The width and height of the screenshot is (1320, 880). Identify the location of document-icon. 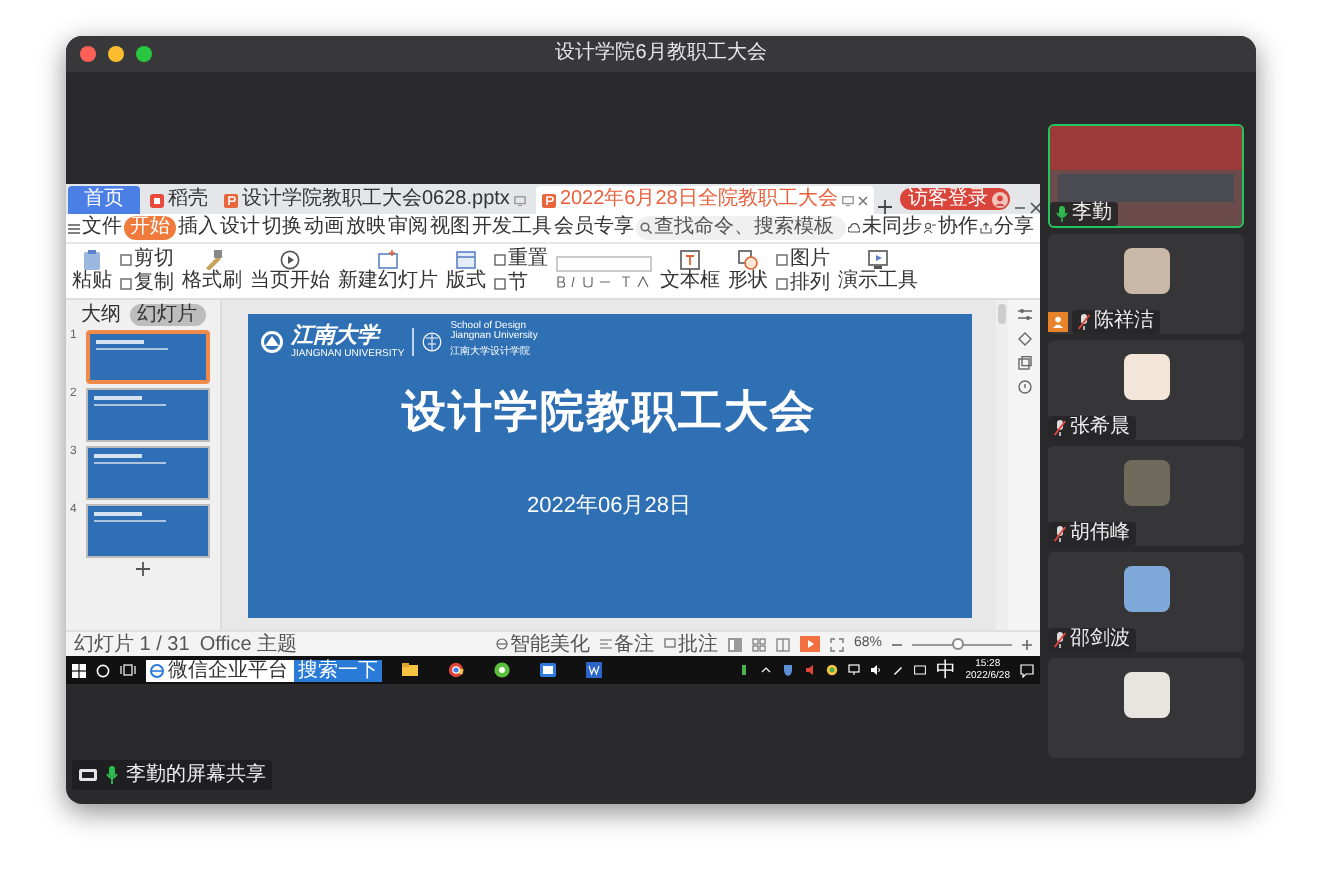
(157, 200).